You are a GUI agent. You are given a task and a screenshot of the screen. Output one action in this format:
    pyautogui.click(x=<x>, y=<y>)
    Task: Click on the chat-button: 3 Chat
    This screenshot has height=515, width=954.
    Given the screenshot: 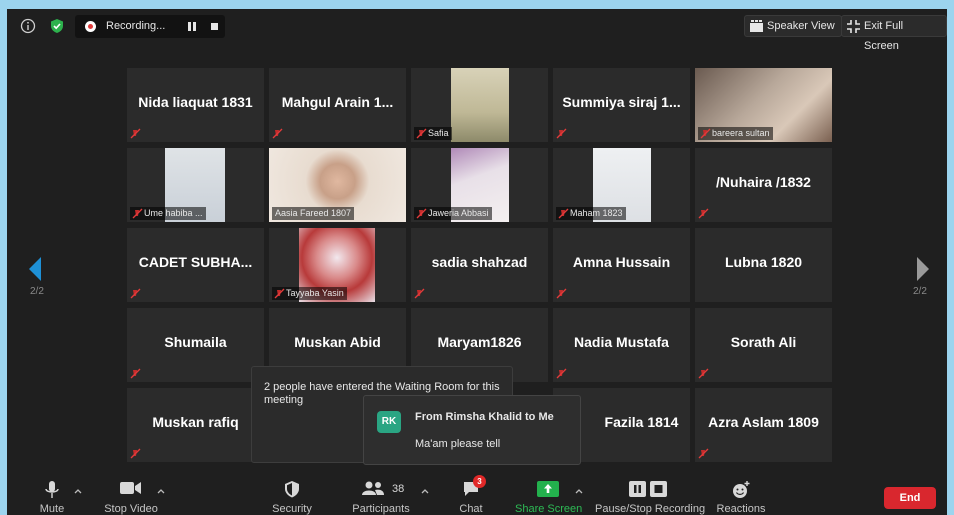 What is the action you would take?
    pyautogui.click(x=471, y=495)
    